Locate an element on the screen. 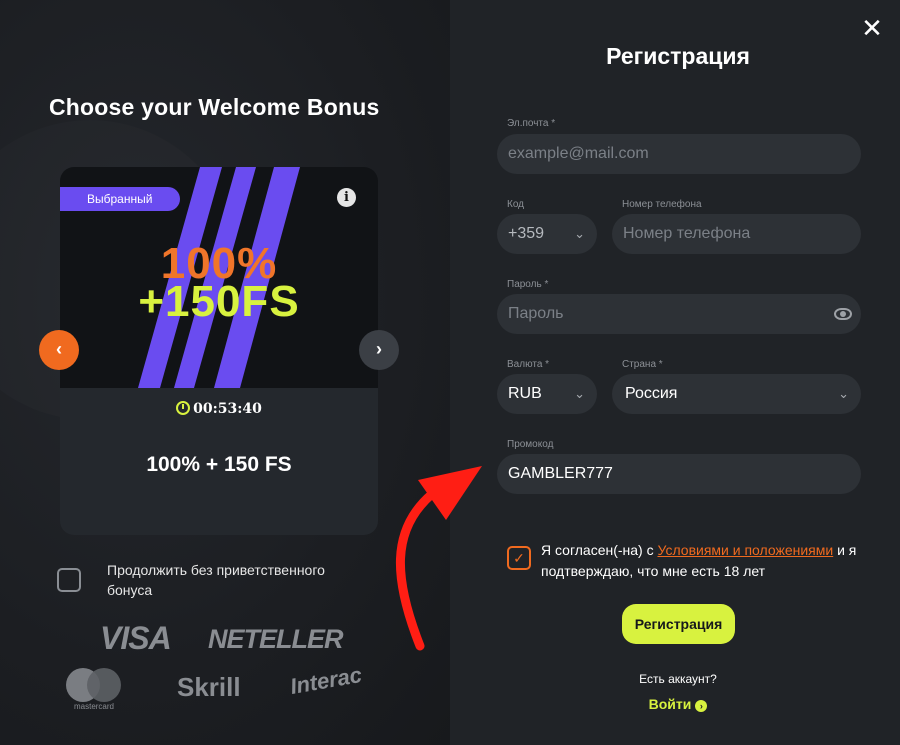  interac-logo: Interac is located at coordinates (326, 680).